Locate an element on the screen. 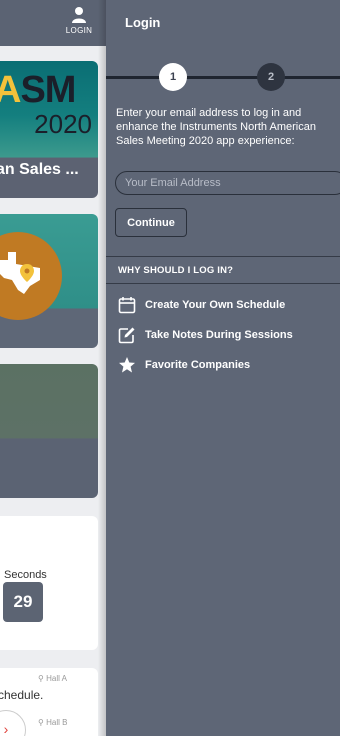 The width and height of the screenshot is (340, 736). schedule-text: chedule. is located at coordinates (22, 695).